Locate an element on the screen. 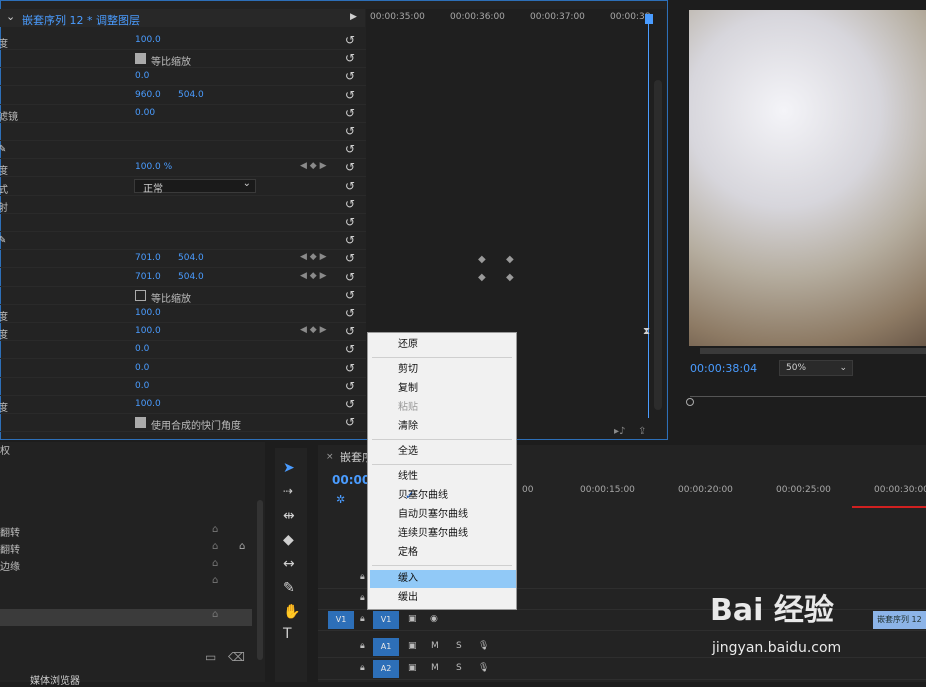 The image size is (926, 687). property-value: 100.0 % is located at coordinates (153, 167).